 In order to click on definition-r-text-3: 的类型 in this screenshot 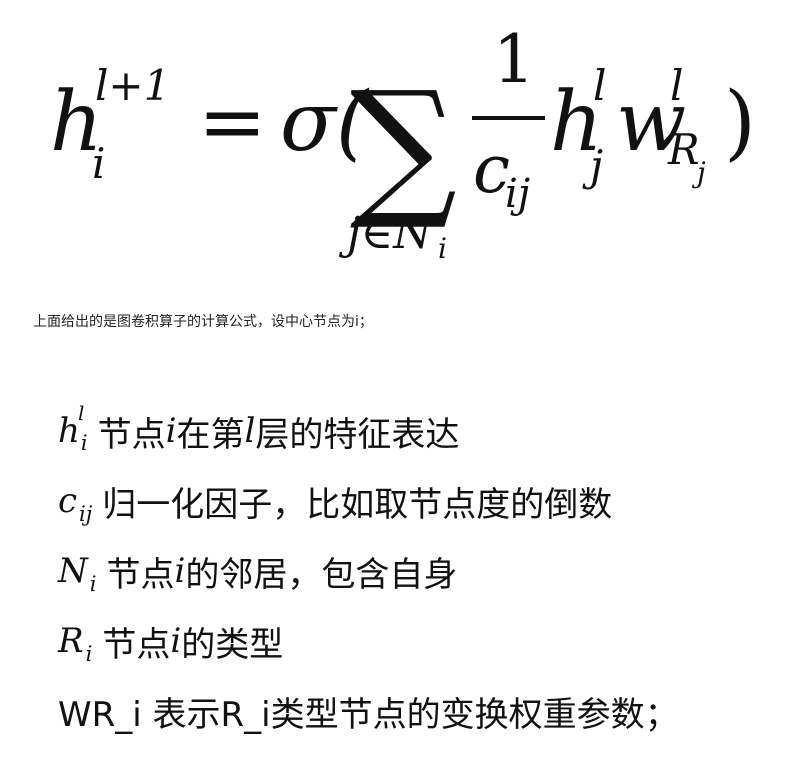, I will do `click(232, 644)`.